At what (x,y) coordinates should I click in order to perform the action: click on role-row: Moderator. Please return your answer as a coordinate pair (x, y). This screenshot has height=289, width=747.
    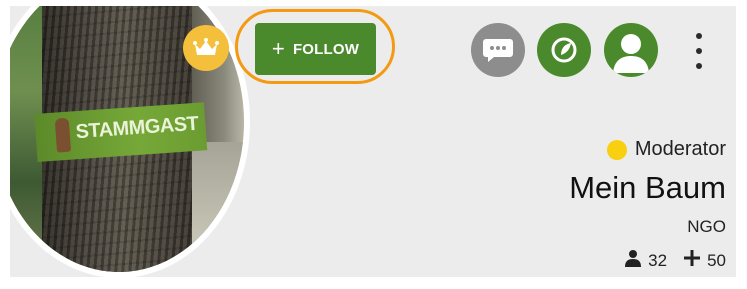
    Looking at the image, I should click on (666, 149).